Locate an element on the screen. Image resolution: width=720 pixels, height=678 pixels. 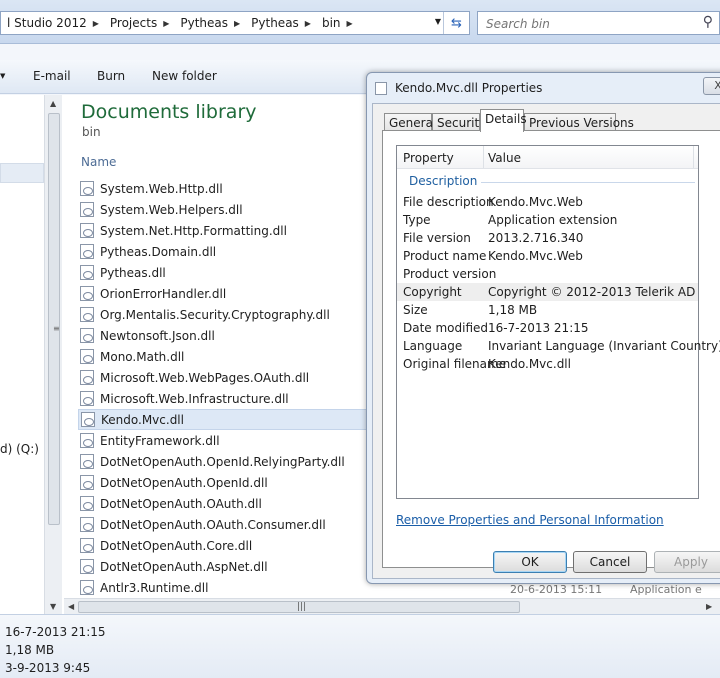
tab-details: Details is located at coordinates (503, 120).